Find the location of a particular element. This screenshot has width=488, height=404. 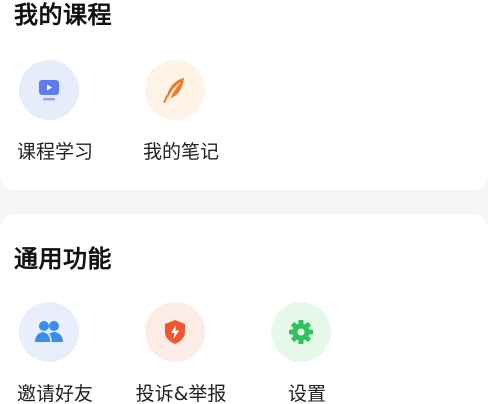

quill-feather-icon is located at coordinates (173, 90).